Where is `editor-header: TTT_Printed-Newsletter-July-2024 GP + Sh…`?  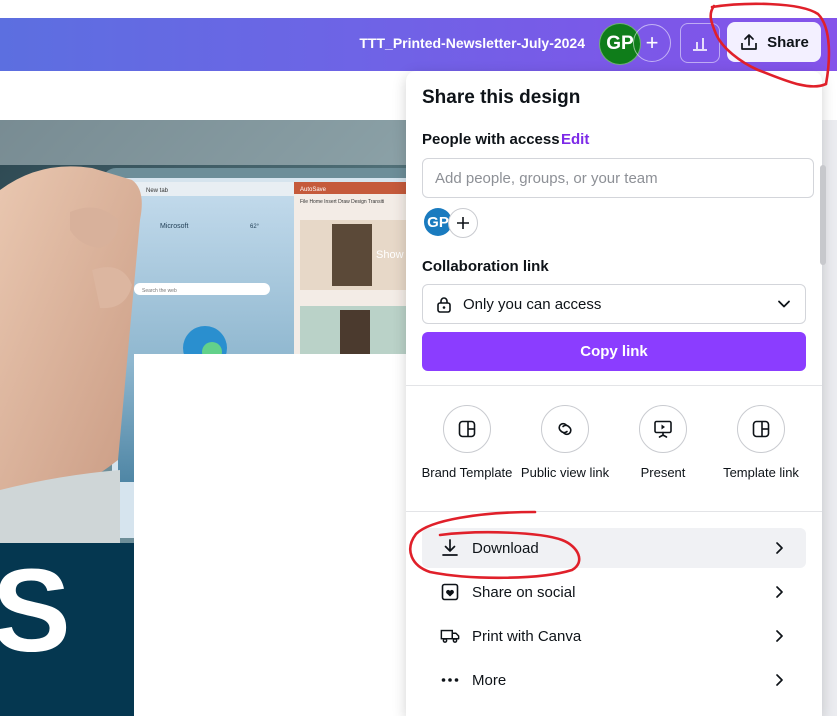 editor-header: TTT_Printed-Newsletter-July-2024 GP + Sh… is located at coordinates (418, 44).